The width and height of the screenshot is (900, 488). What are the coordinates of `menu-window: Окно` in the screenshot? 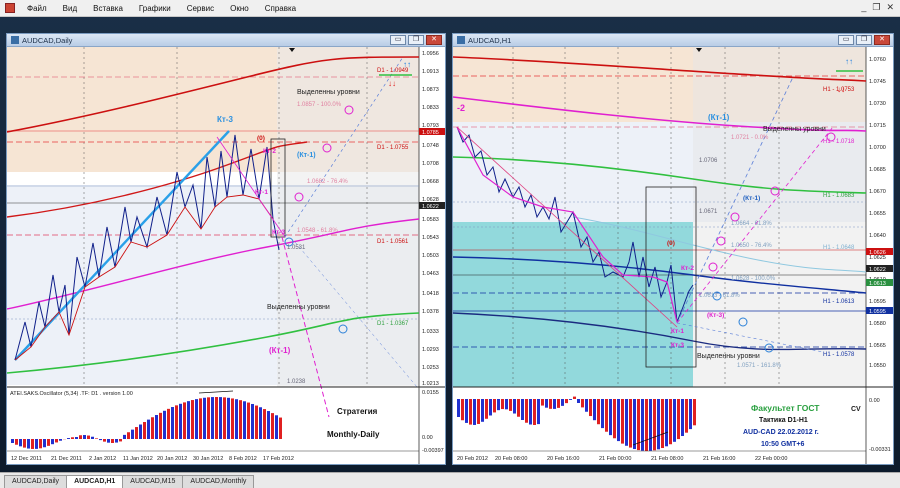 It's located at (239, 8).